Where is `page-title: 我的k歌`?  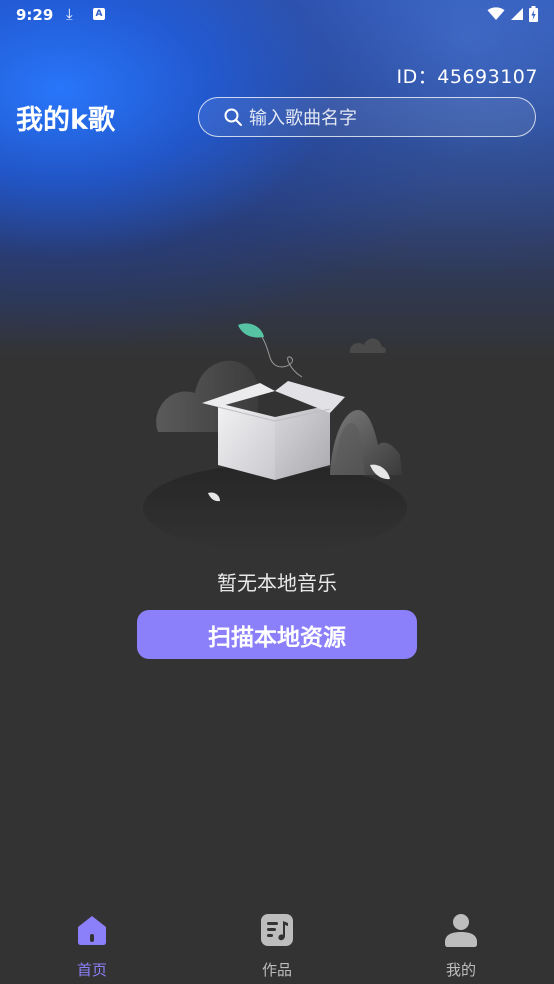
page-title: 我的k歌 is located at coordinates (65, 120).